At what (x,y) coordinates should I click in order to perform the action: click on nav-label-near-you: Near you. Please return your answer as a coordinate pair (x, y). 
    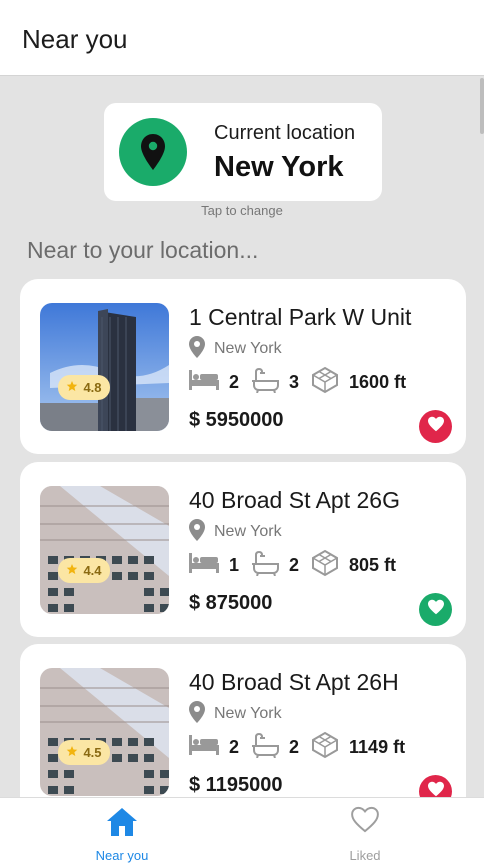
    Looking at the image, I should click on (122, 855).